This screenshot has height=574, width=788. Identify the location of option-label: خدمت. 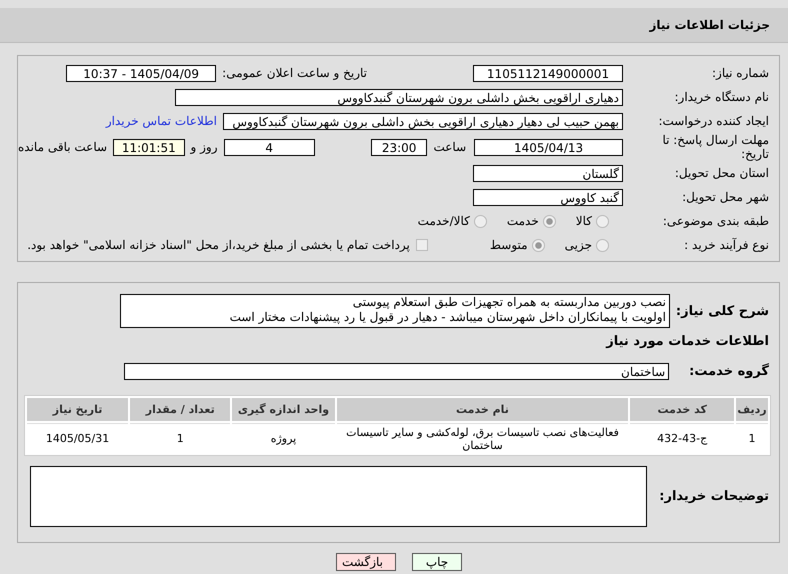
(522, 221).